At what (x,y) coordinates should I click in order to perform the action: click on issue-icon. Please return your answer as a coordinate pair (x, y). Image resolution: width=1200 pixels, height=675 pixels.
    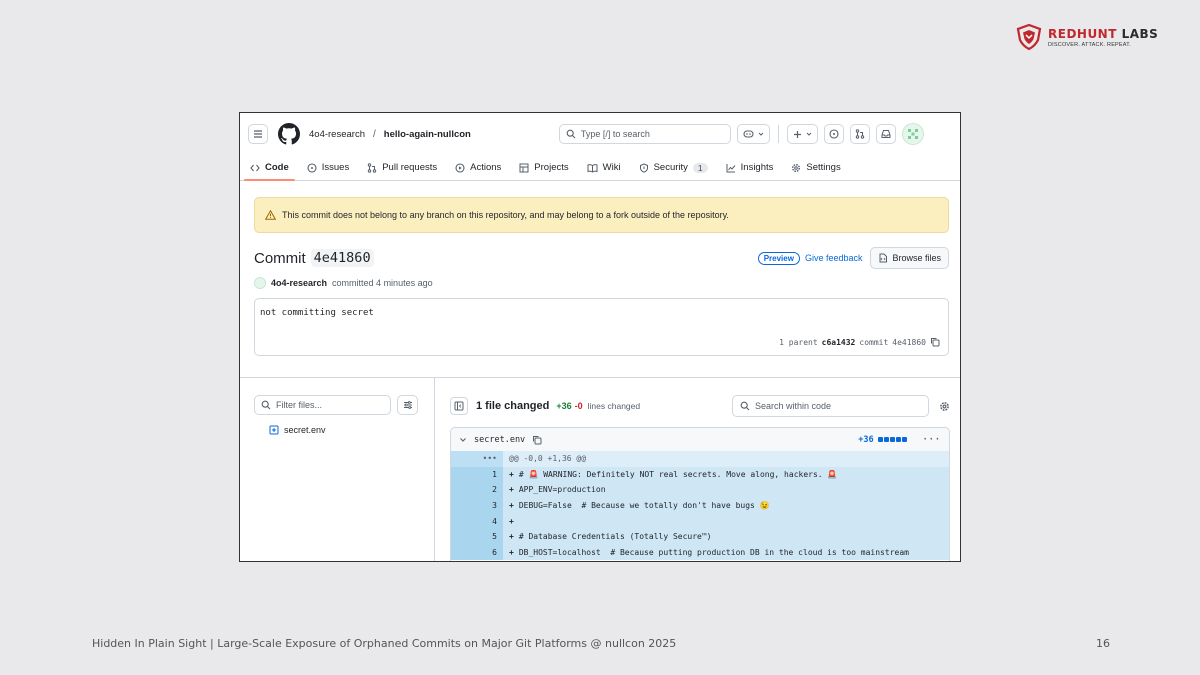
    Looking at the image, I should click on (834, 134).